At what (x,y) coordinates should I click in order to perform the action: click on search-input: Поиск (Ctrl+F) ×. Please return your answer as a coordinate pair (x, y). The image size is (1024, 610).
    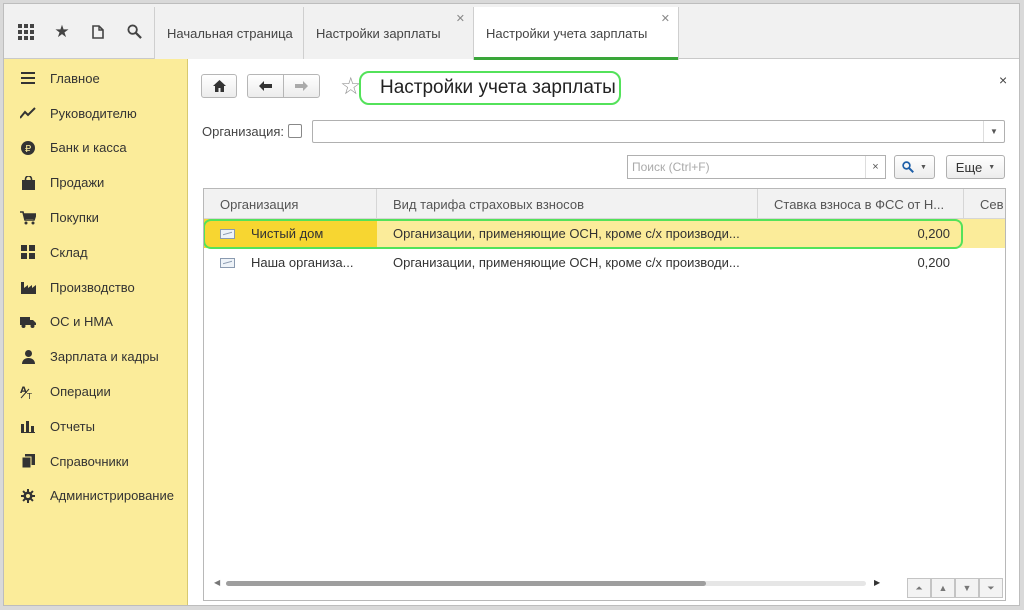
    Looking at the image, I should click on (756, 167).